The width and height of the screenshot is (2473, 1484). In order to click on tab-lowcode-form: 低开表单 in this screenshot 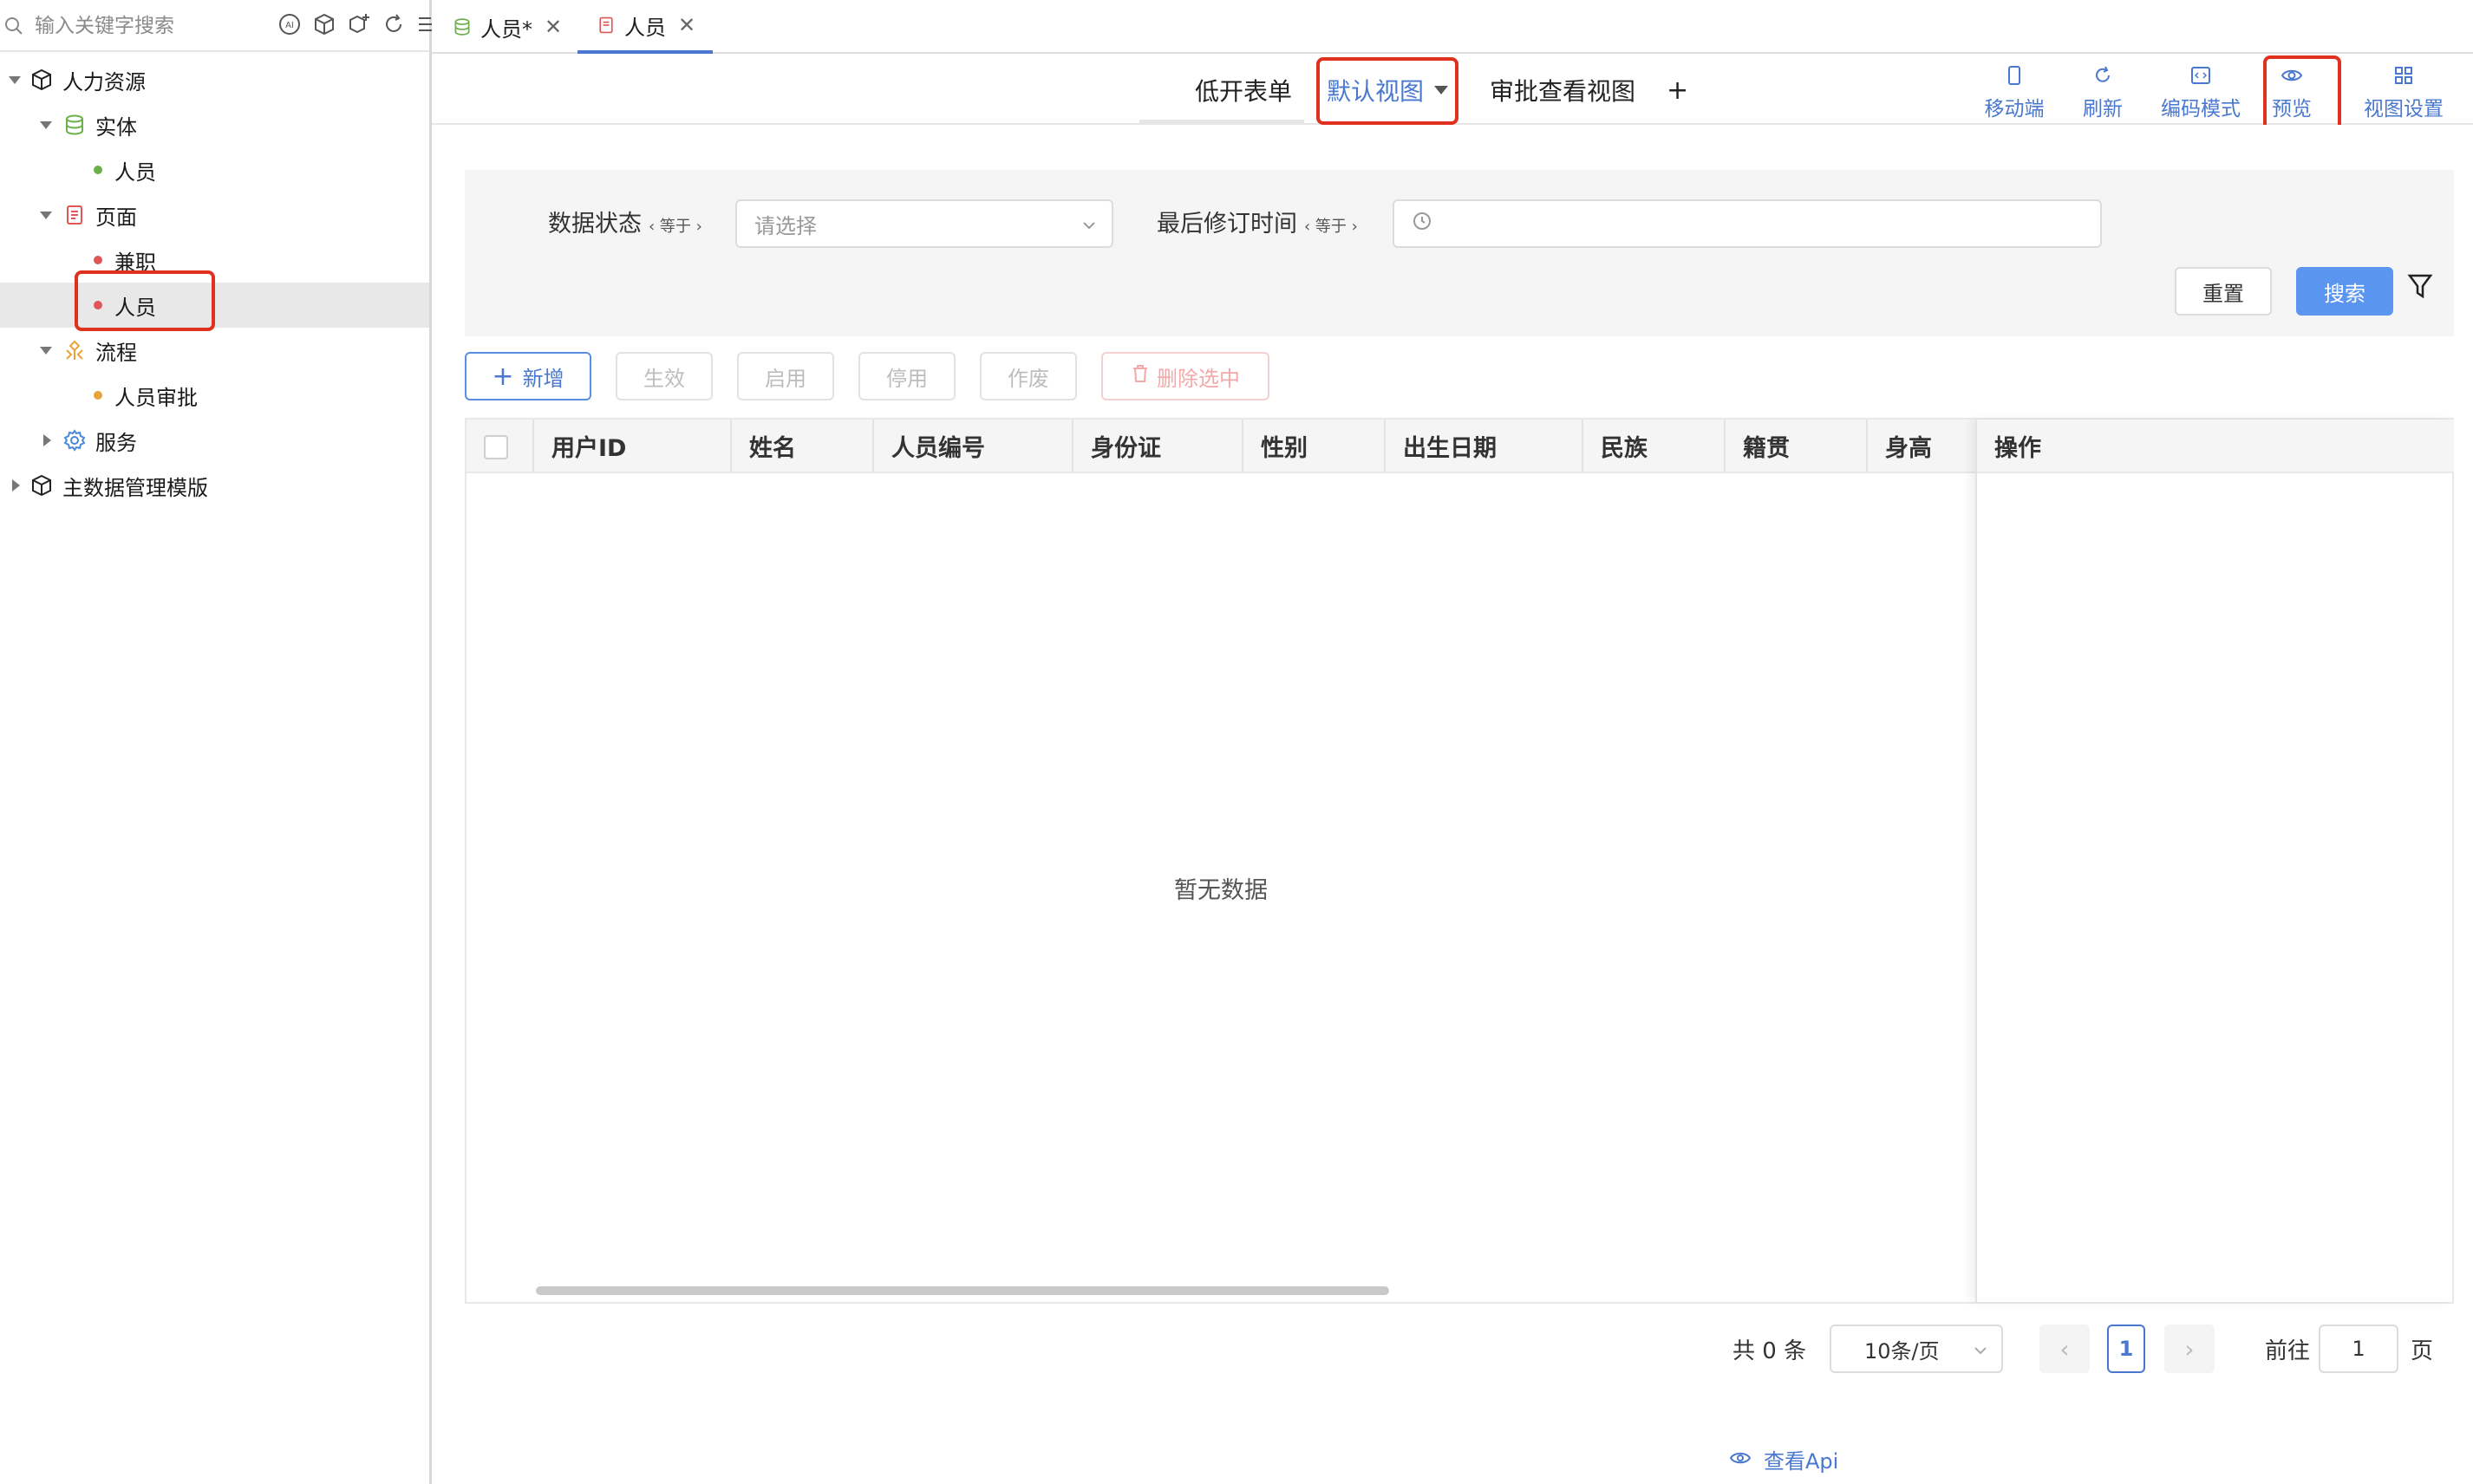, I will do `click(1243, 90)`.